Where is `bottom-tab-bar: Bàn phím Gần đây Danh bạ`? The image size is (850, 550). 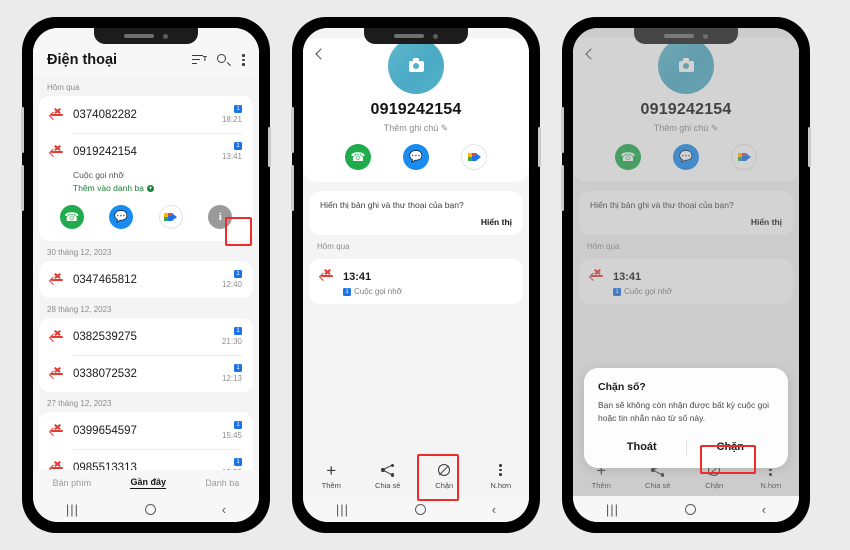 bottom-tab-bar: Bàn phím Gần đây Danh bạ is located at coordinates (146, 483).